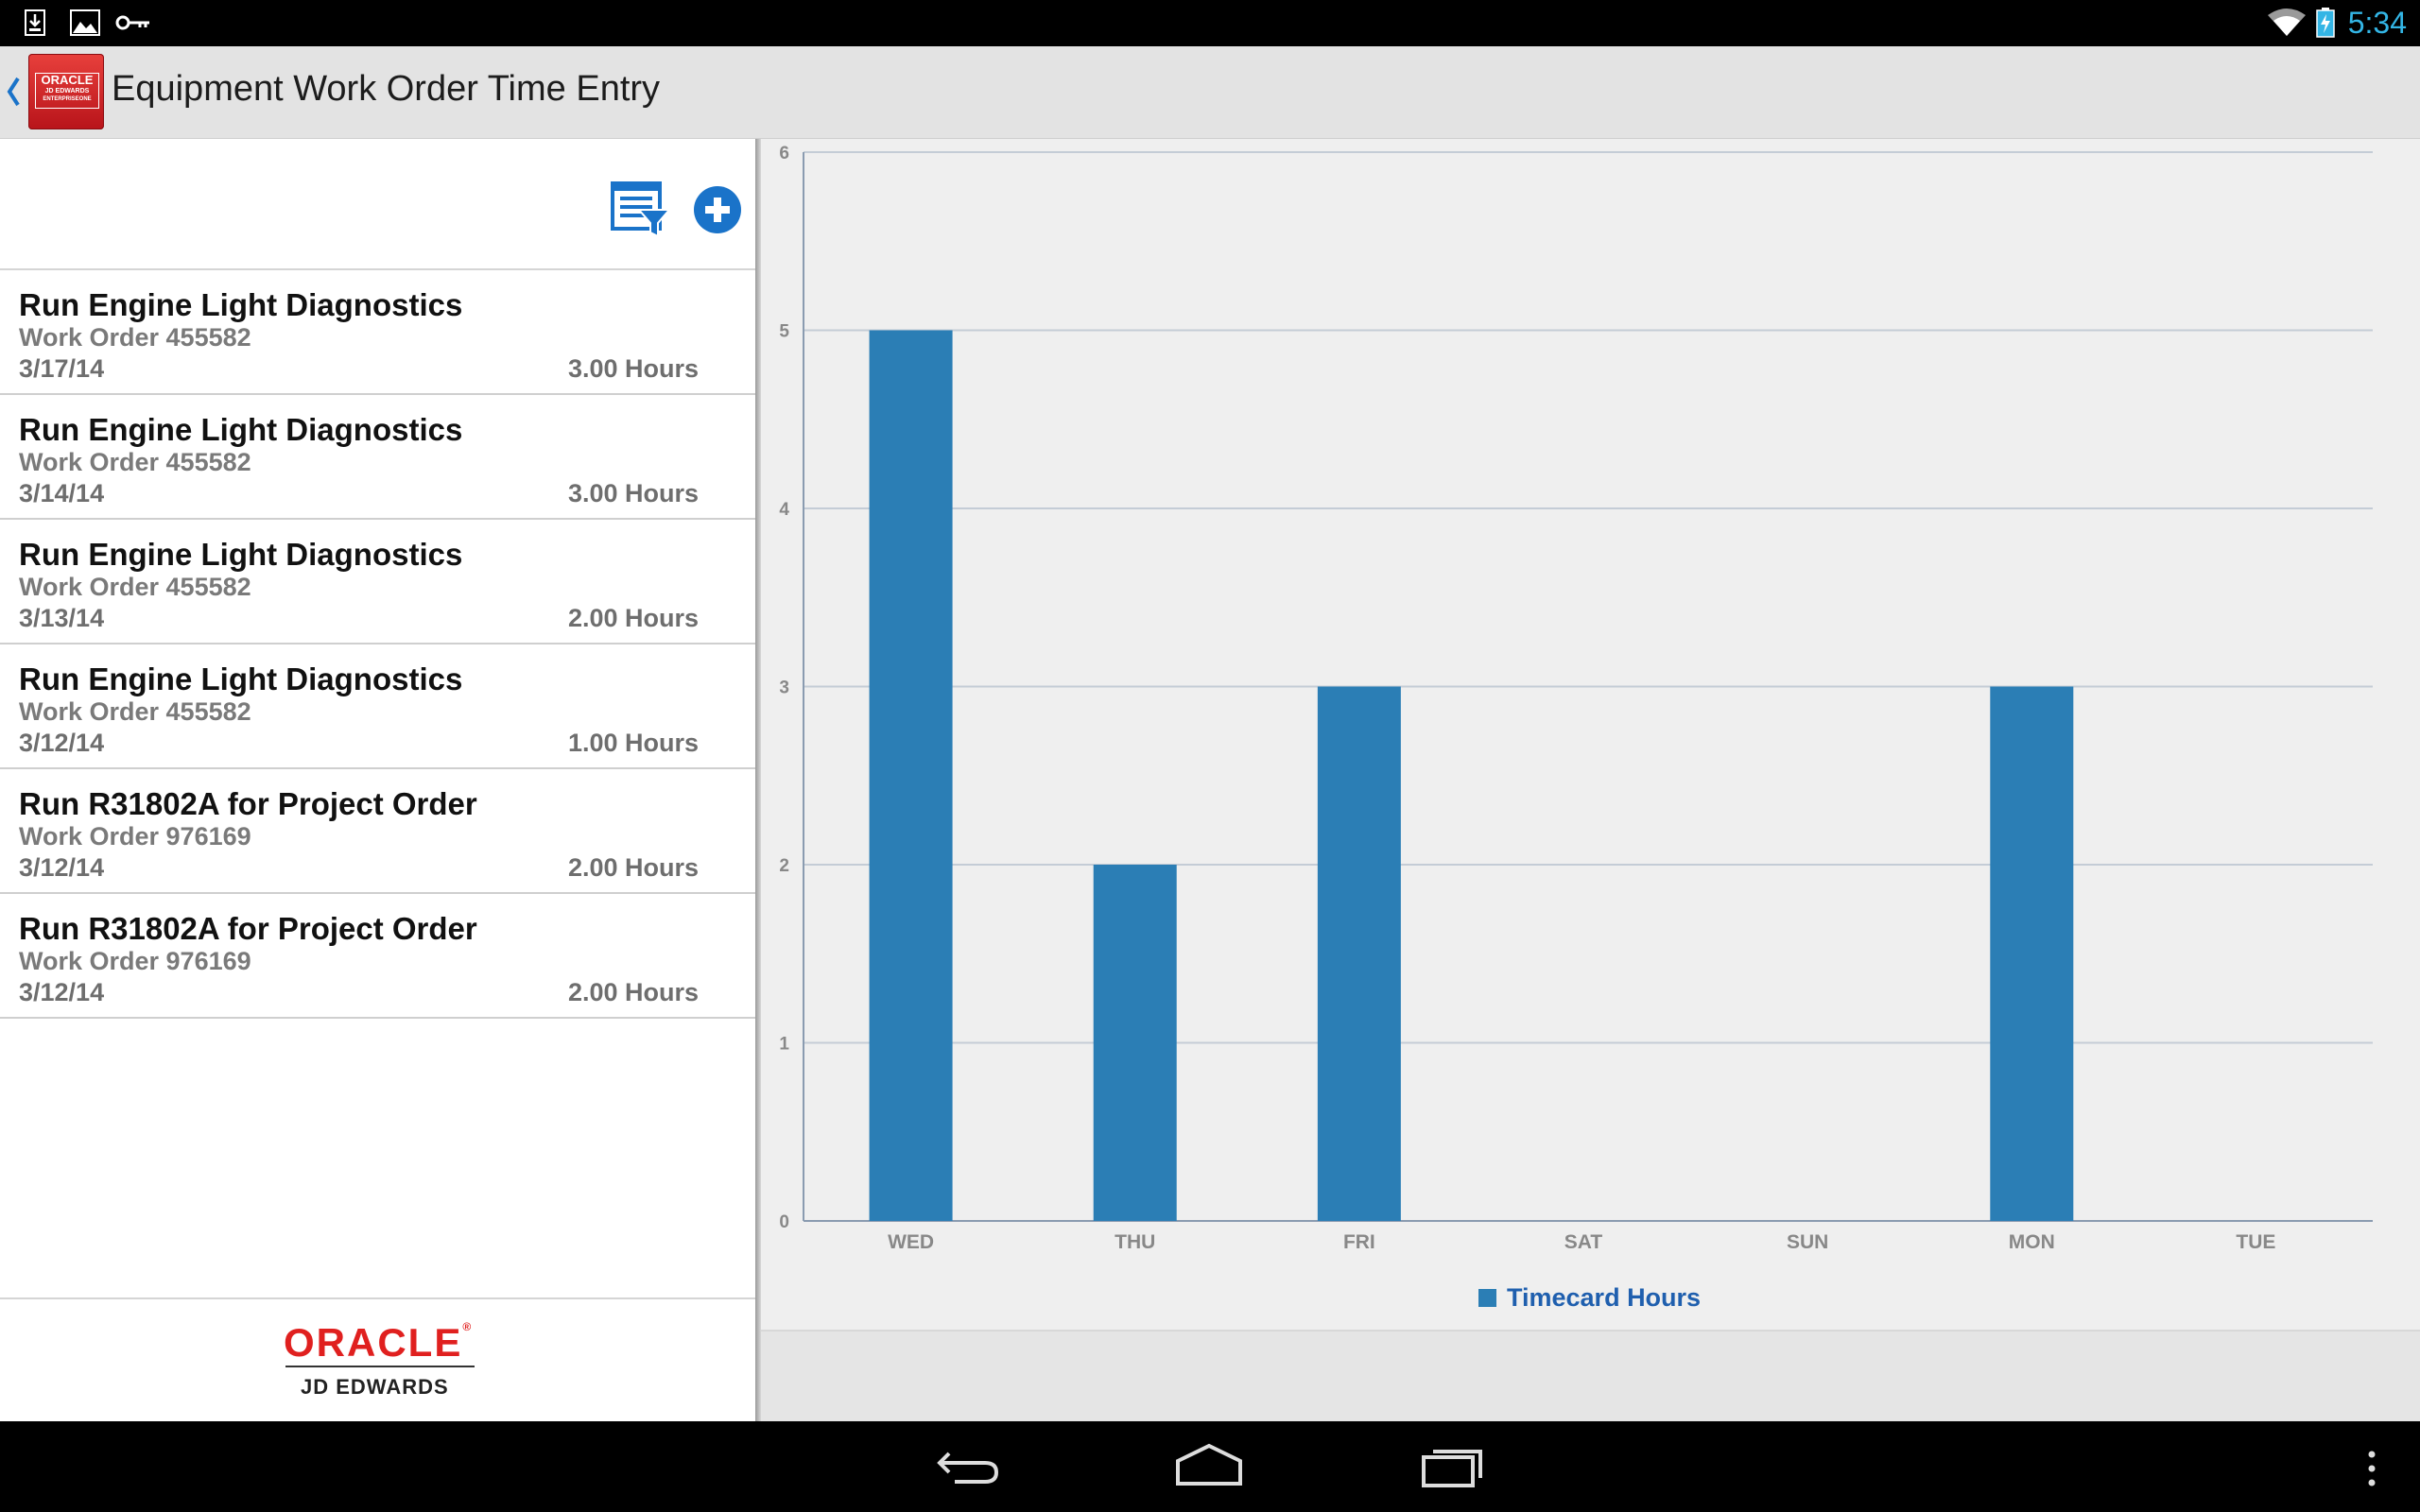 The image size is (2420, 1512). What do you see at coordinates (911, 1242) in the screenshot?
I see `x-tick-label: WED` at bounding box center [911, 1242].